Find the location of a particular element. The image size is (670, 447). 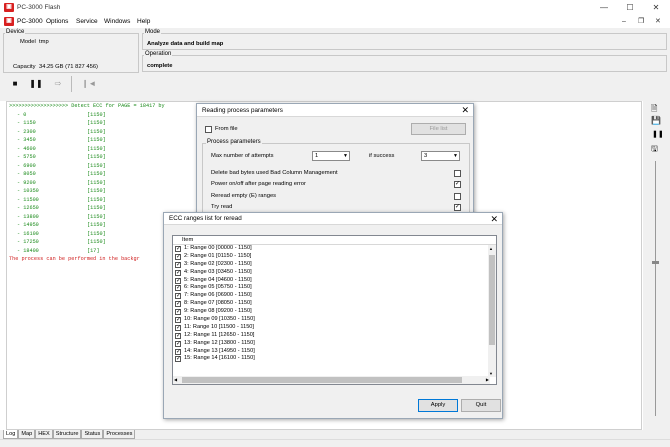

list-item: 2: Range 01 [01150 - 1150] is located at coordinates (334, 257).